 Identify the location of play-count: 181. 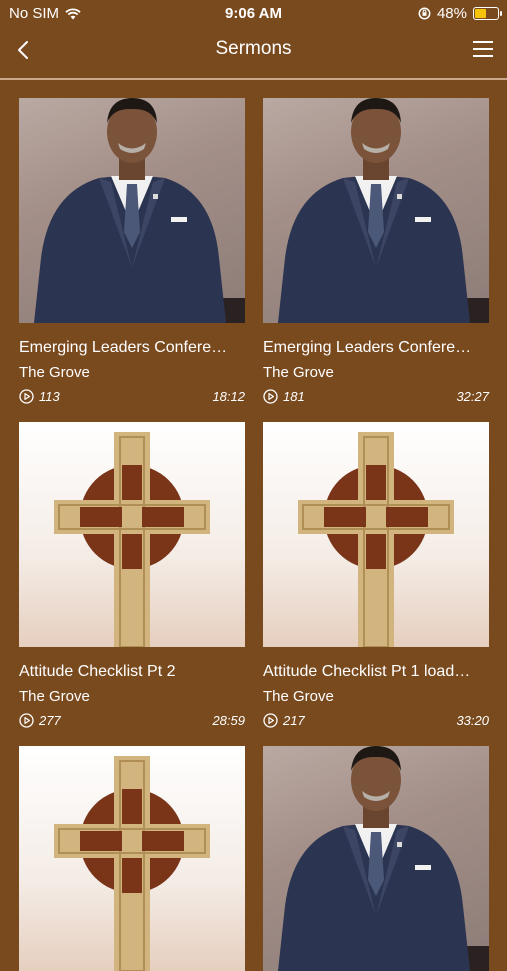
(284, 396).